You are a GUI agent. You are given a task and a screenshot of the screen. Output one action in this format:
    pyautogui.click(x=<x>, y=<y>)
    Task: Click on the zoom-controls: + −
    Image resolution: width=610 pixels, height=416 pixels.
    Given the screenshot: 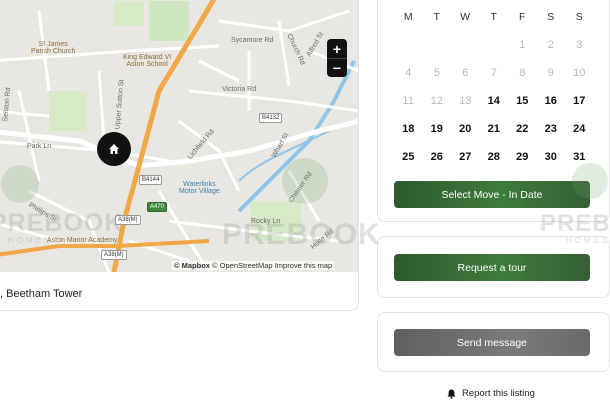 What is the action you would take?
    pyautogui.click(x=337, y=58)
    